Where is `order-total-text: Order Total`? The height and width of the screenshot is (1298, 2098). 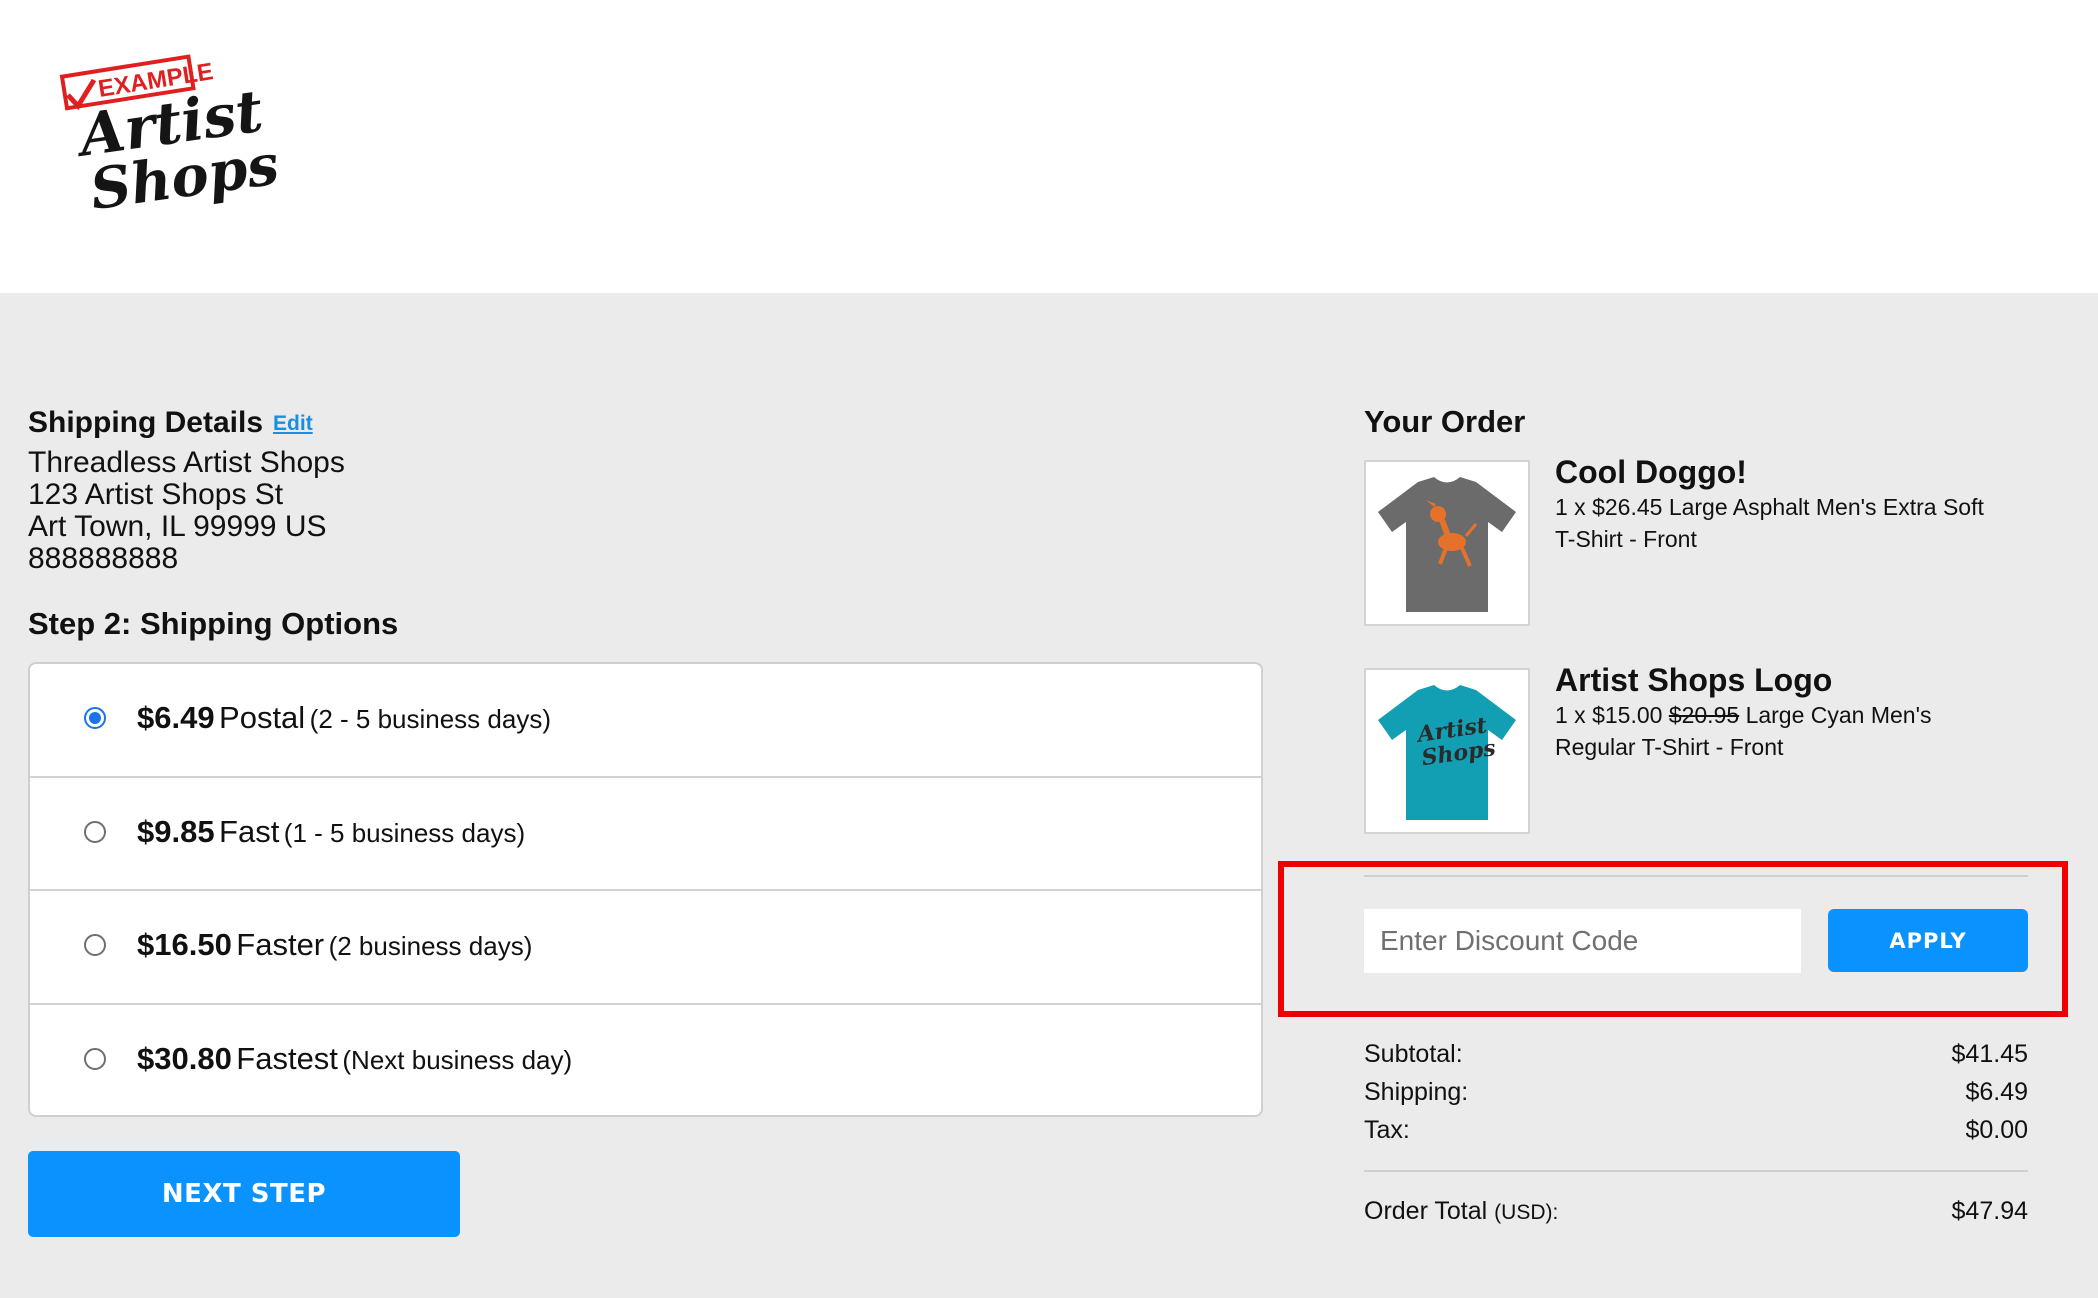 order-total-text: Order Total is located at coordinates (1426, 1211).